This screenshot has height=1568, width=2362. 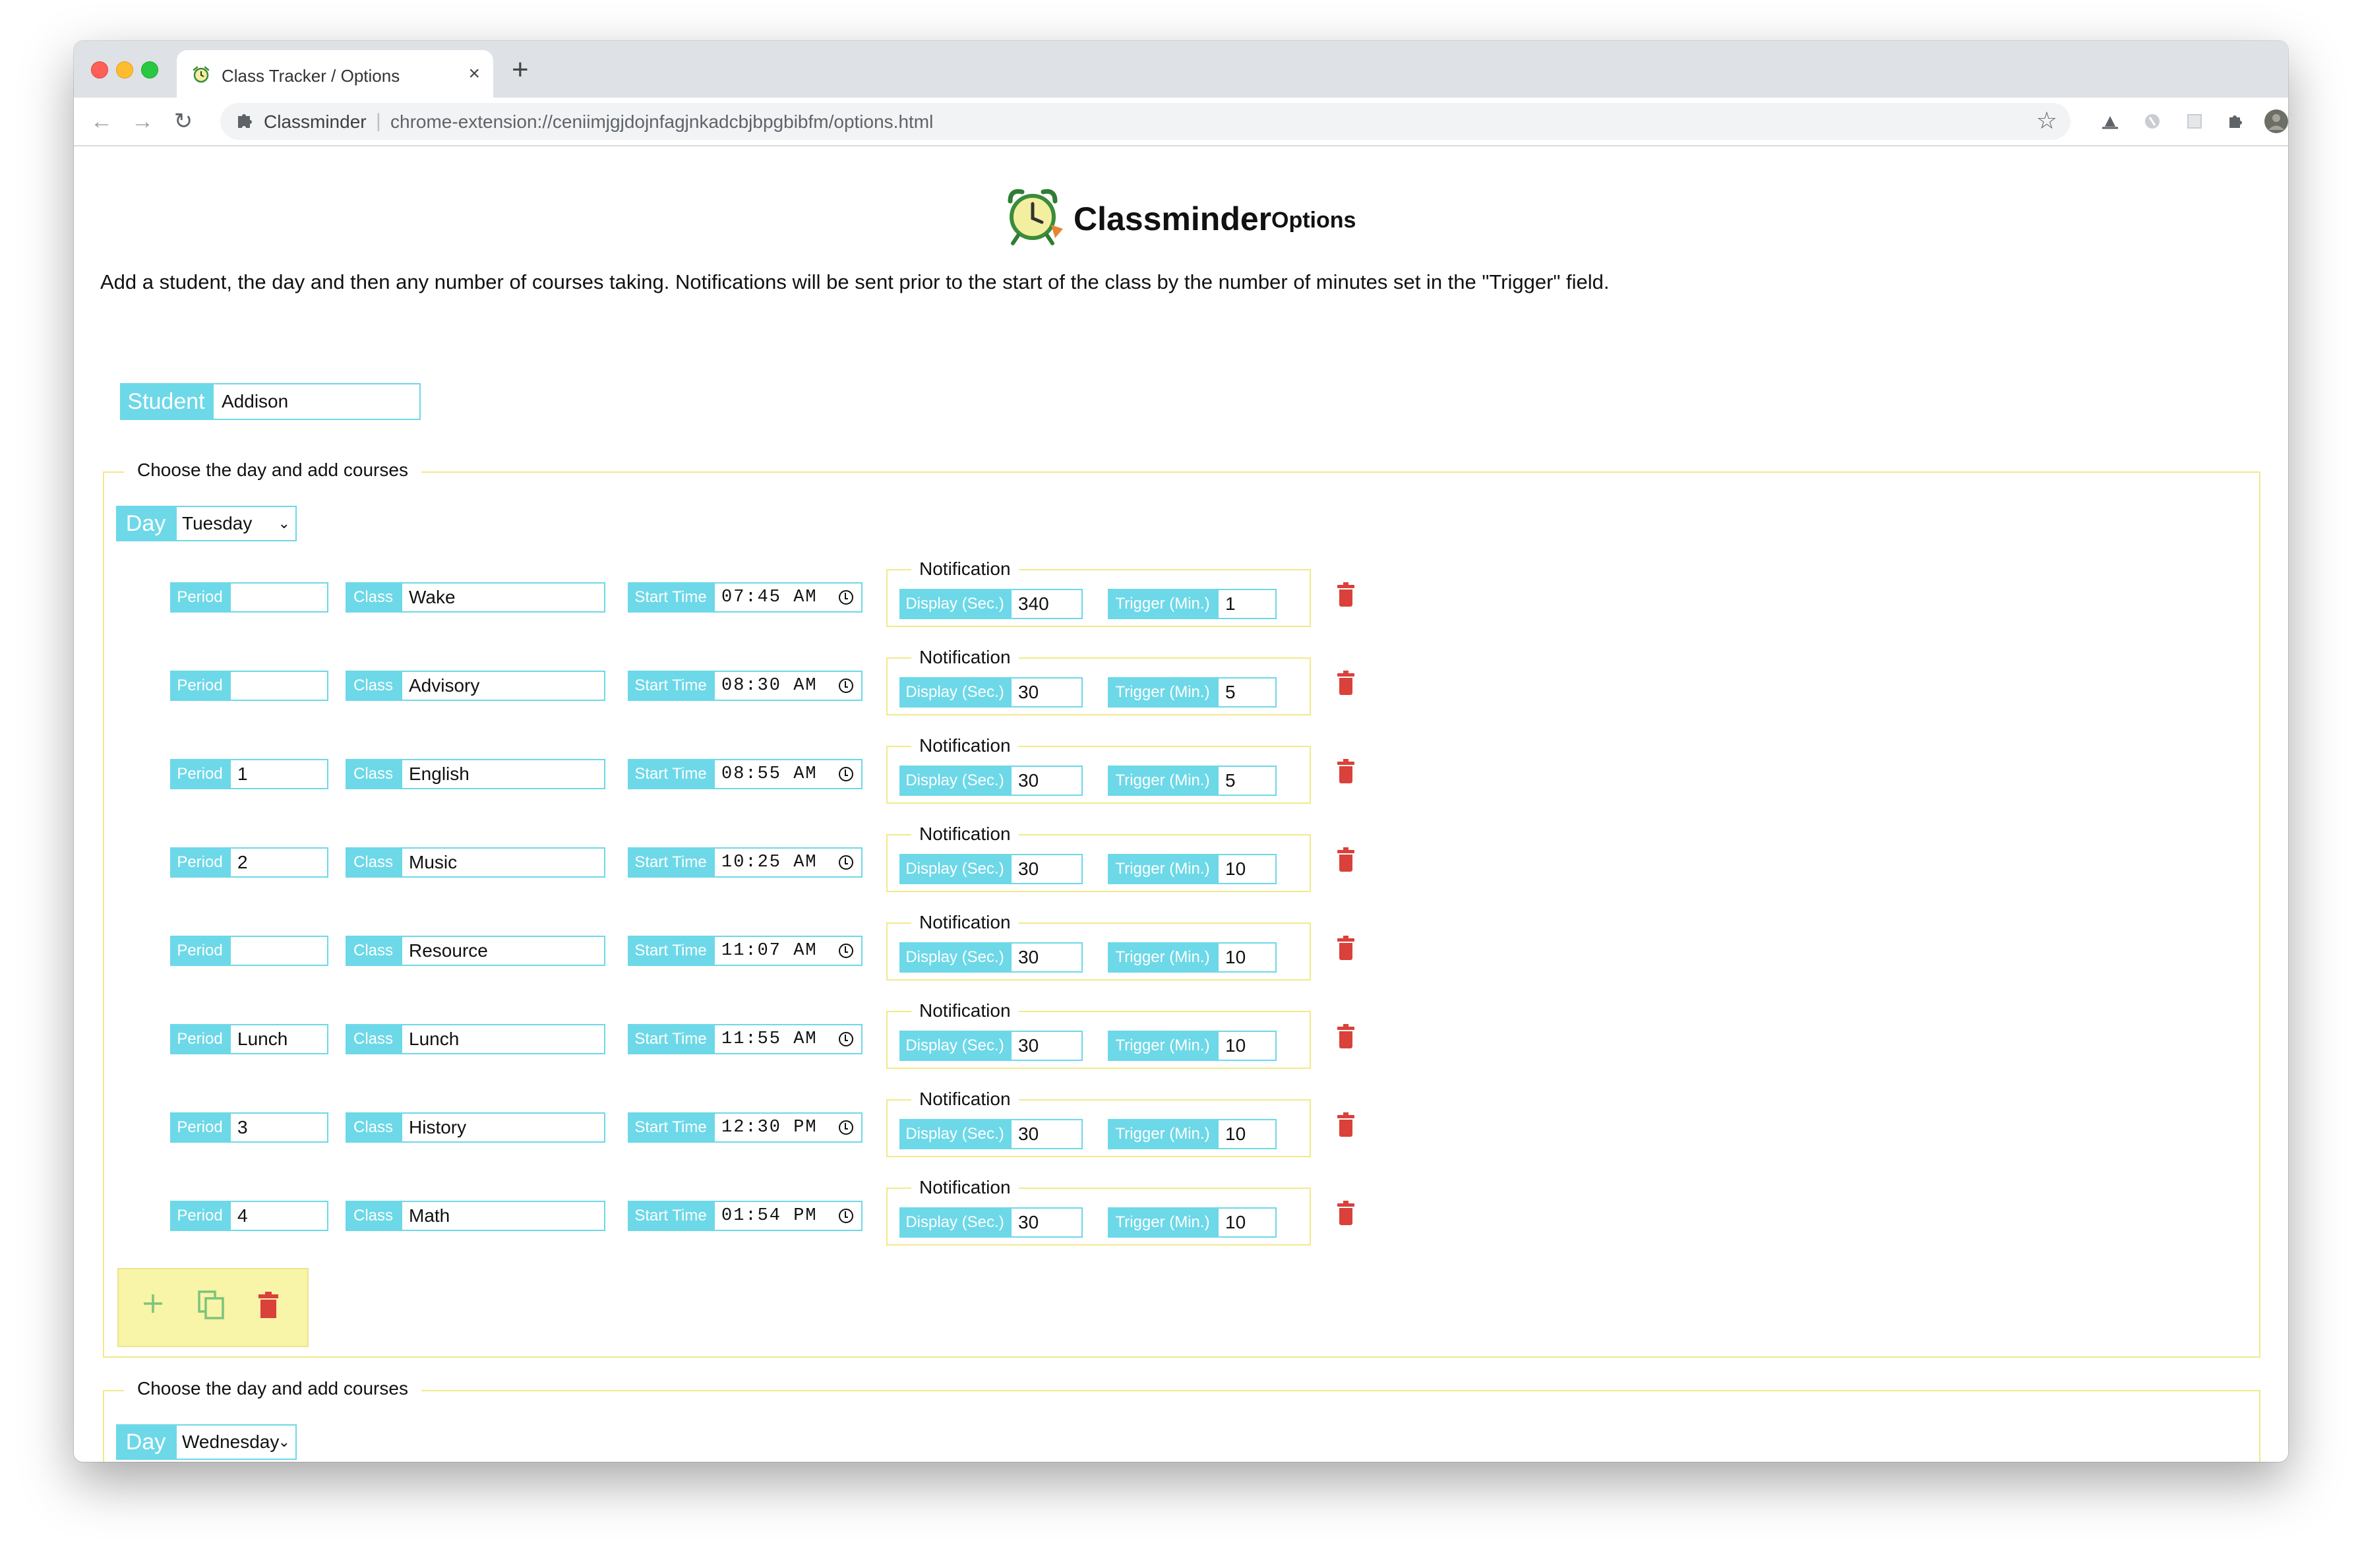 I want to click on start-time-input: 07:45 AM, so click(x=788, y=597).